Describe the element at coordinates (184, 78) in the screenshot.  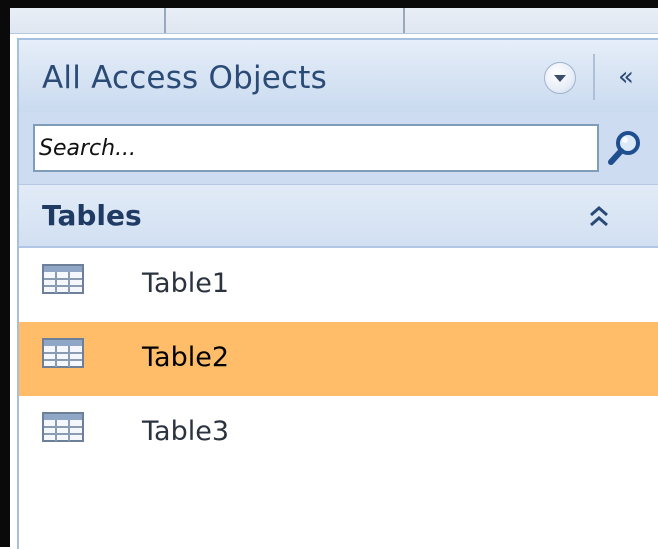
I see `navigation-pane-title: All Access Objects` at that location.